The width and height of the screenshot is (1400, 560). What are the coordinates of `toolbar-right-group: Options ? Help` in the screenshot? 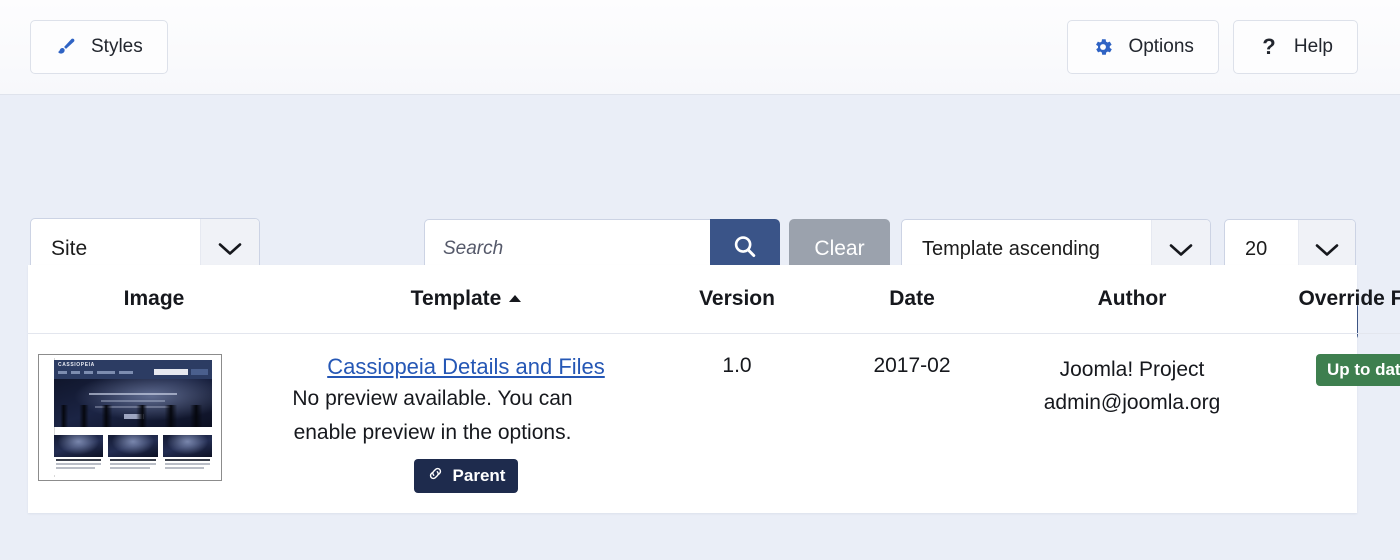 It's located at (1212, 47).